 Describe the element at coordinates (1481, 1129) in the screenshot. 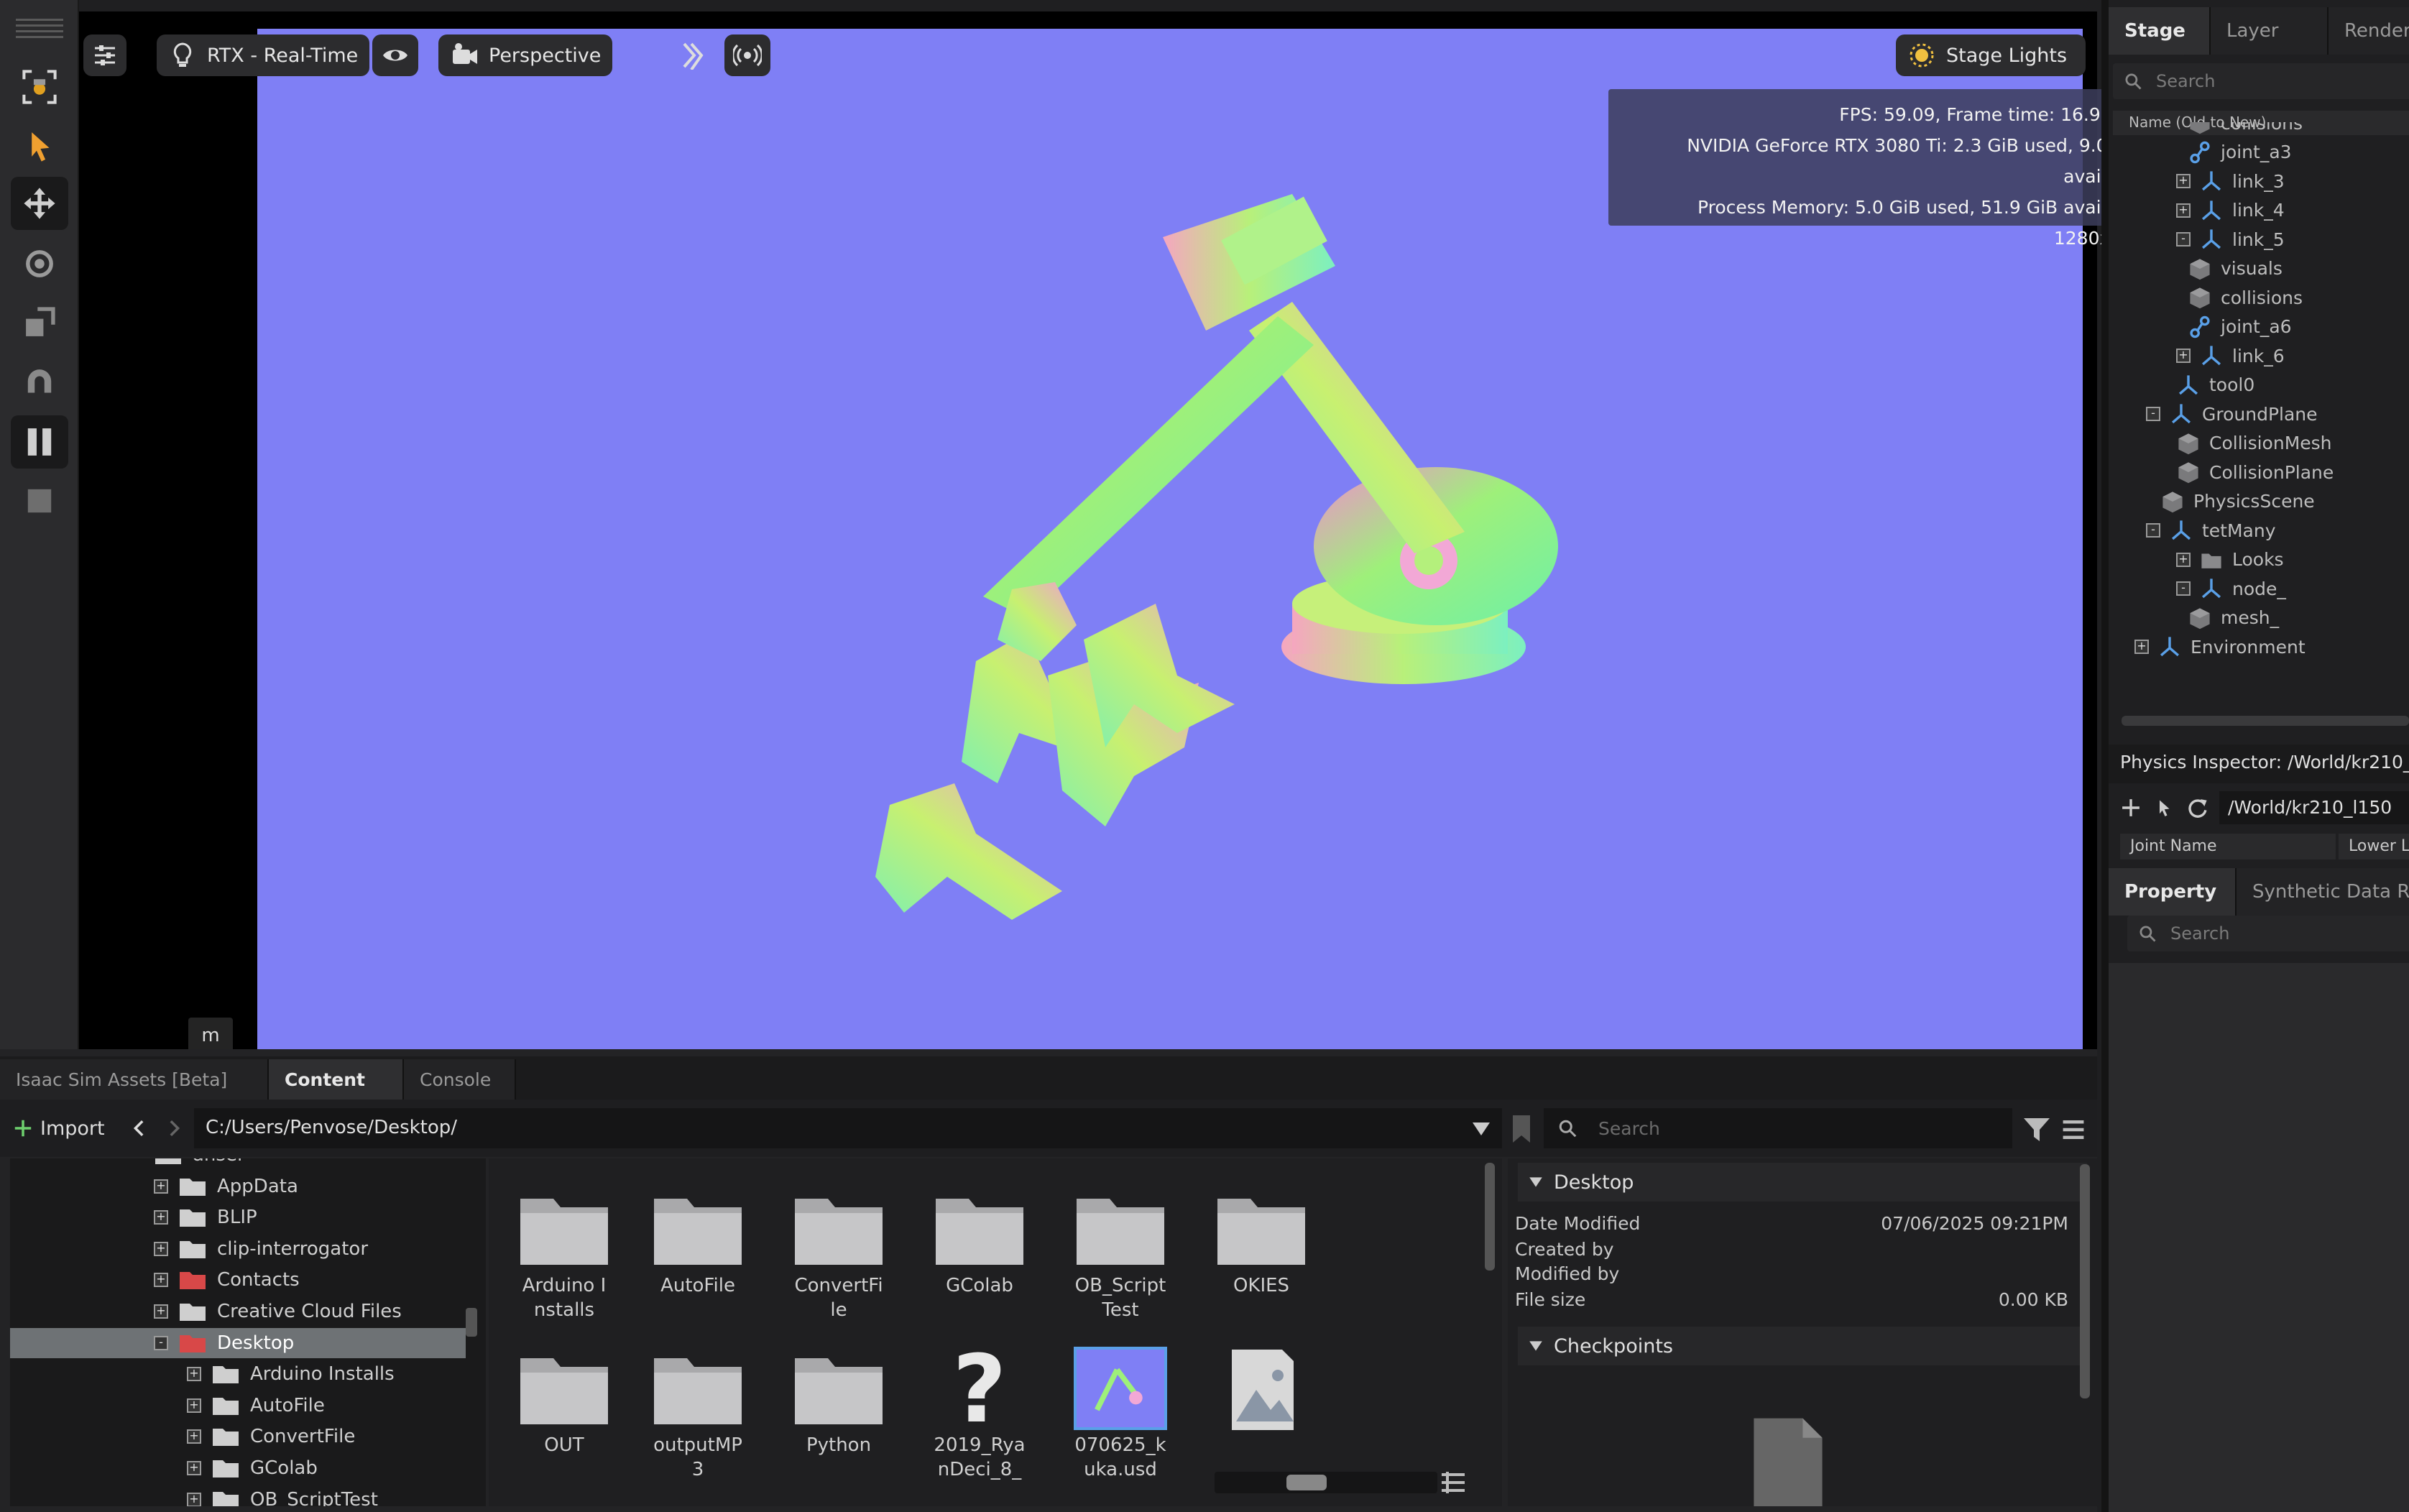

I see `path-dropdown-icon` at that location.